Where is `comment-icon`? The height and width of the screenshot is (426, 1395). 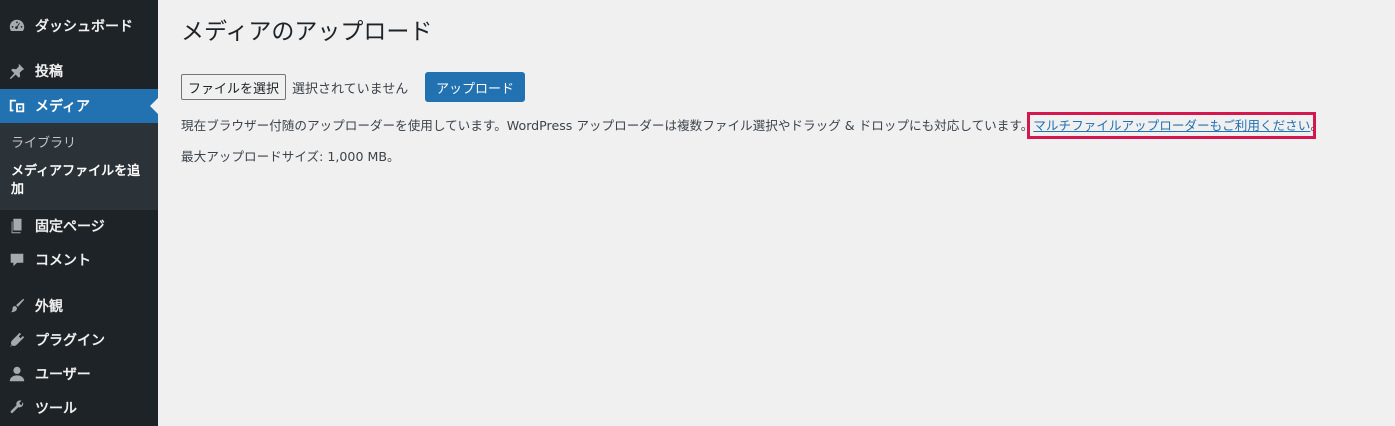
comment-icon is located at coordinates (17, 260).